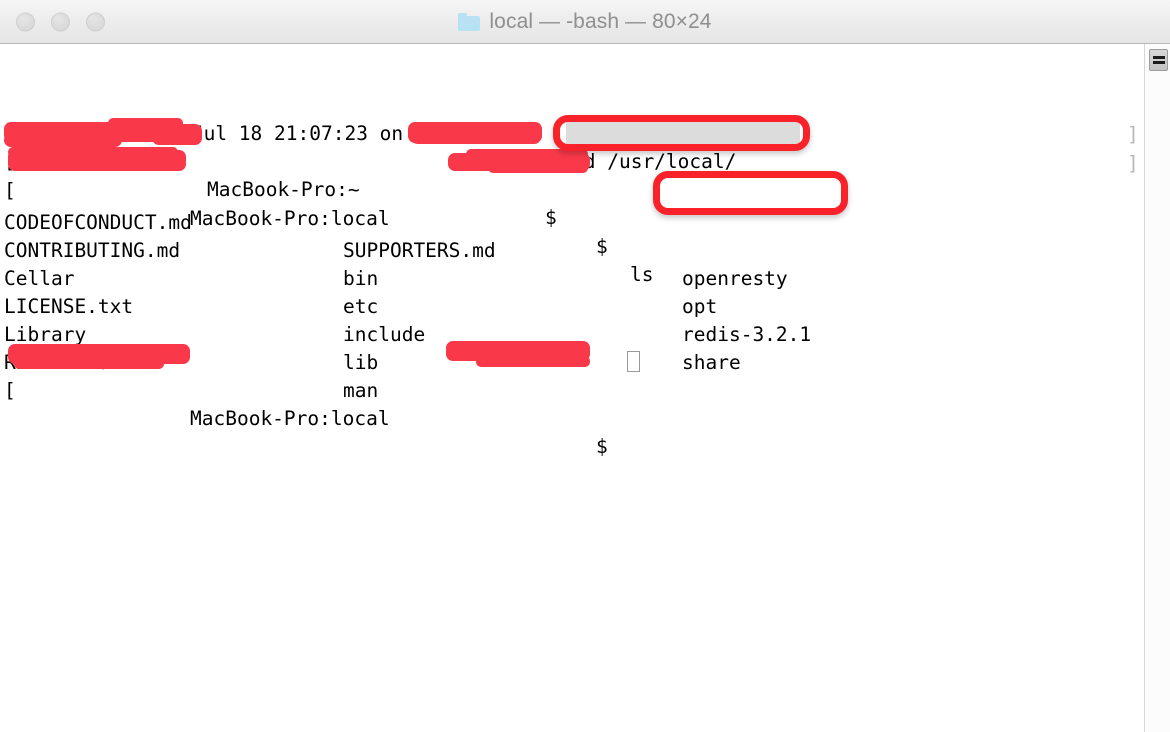 This screenshot has height=732, width=1170. I want to click on ls-item-include: include, so click(384, 334).